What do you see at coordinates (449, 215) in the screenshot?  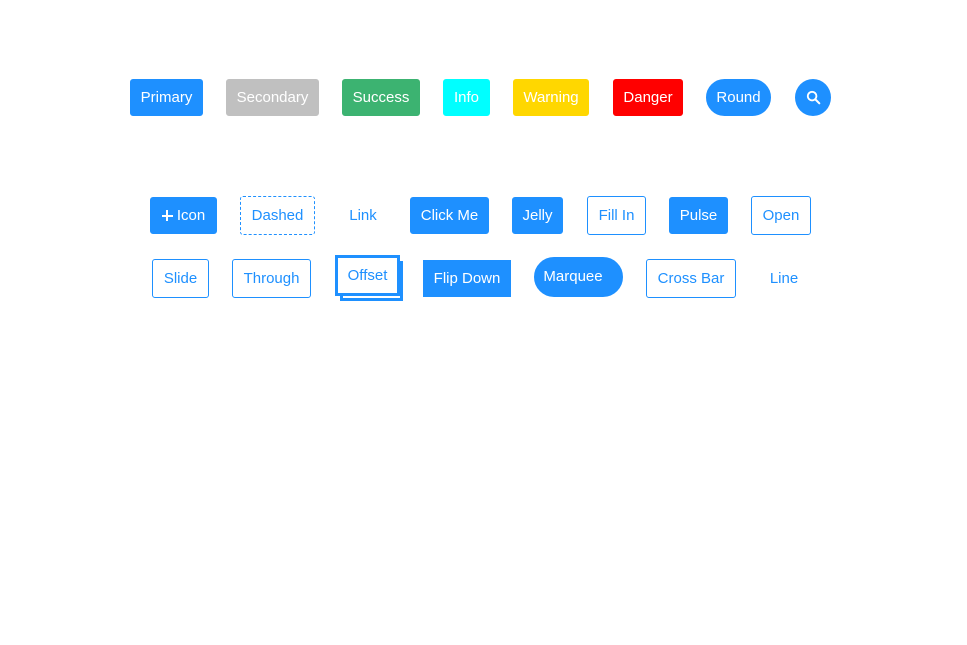 I see `click-me-button: Click Me` at bounding box center [449, 215].